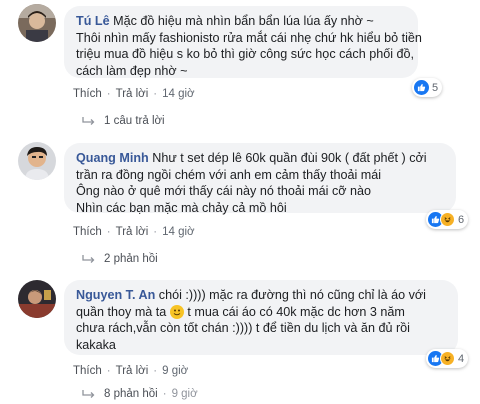 This screenshot has height=404, width=480. I want to click on comment-actions: Thích · Trả lời · 9 giờ, so click(131, 371).